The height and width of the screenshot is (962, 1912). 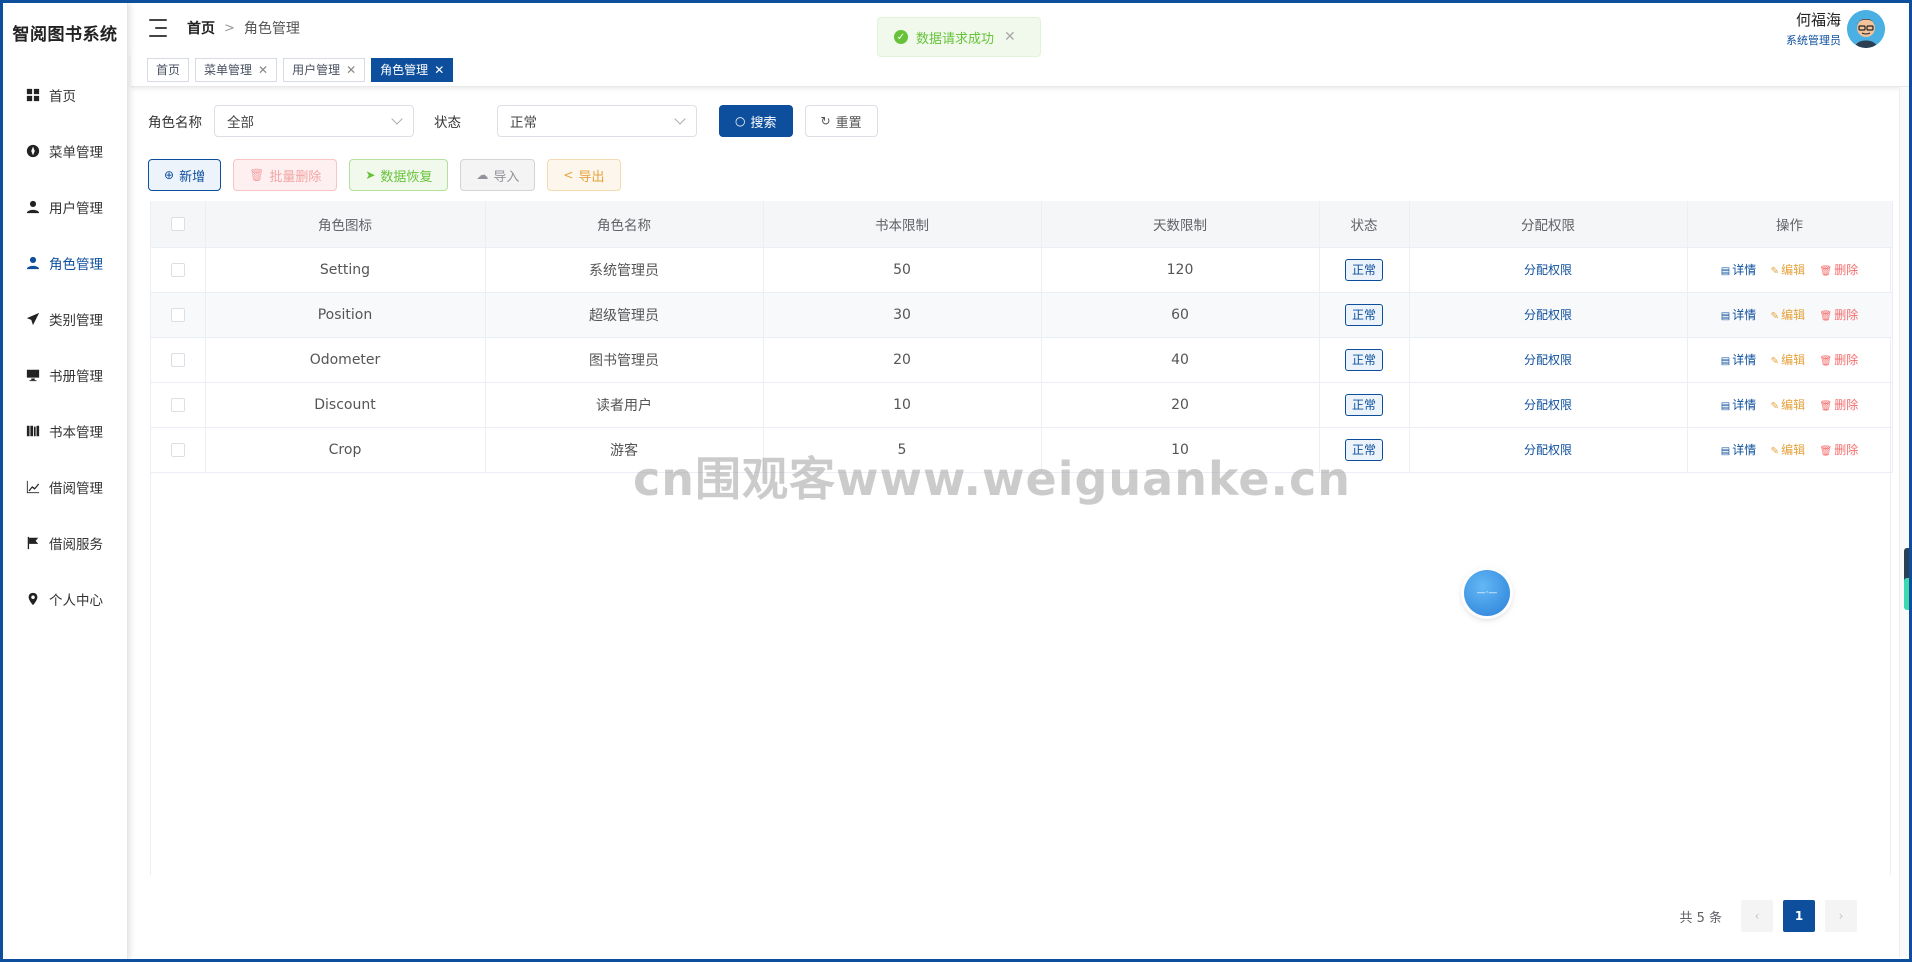 I want to click on tab-home: 首页, so click(x=168, y=69).